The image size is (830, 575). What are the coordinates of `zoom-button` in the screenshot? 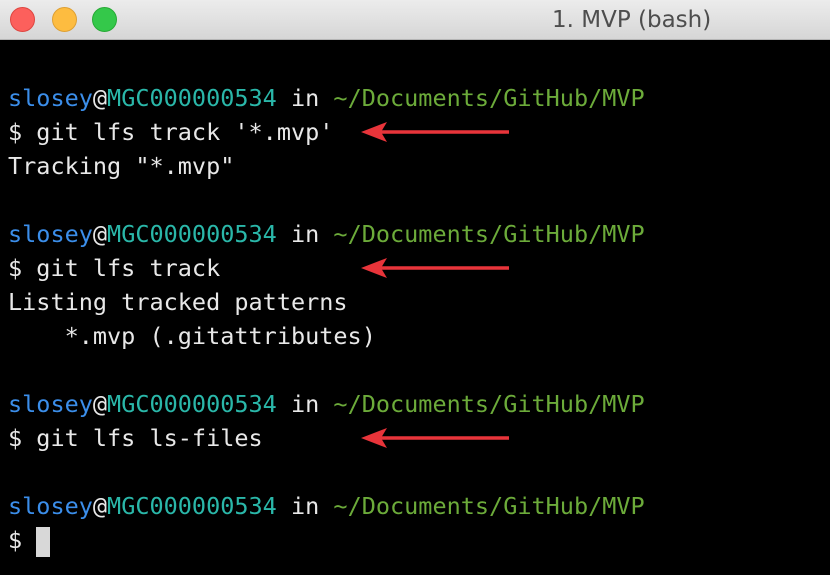 It's located at (104, 19).